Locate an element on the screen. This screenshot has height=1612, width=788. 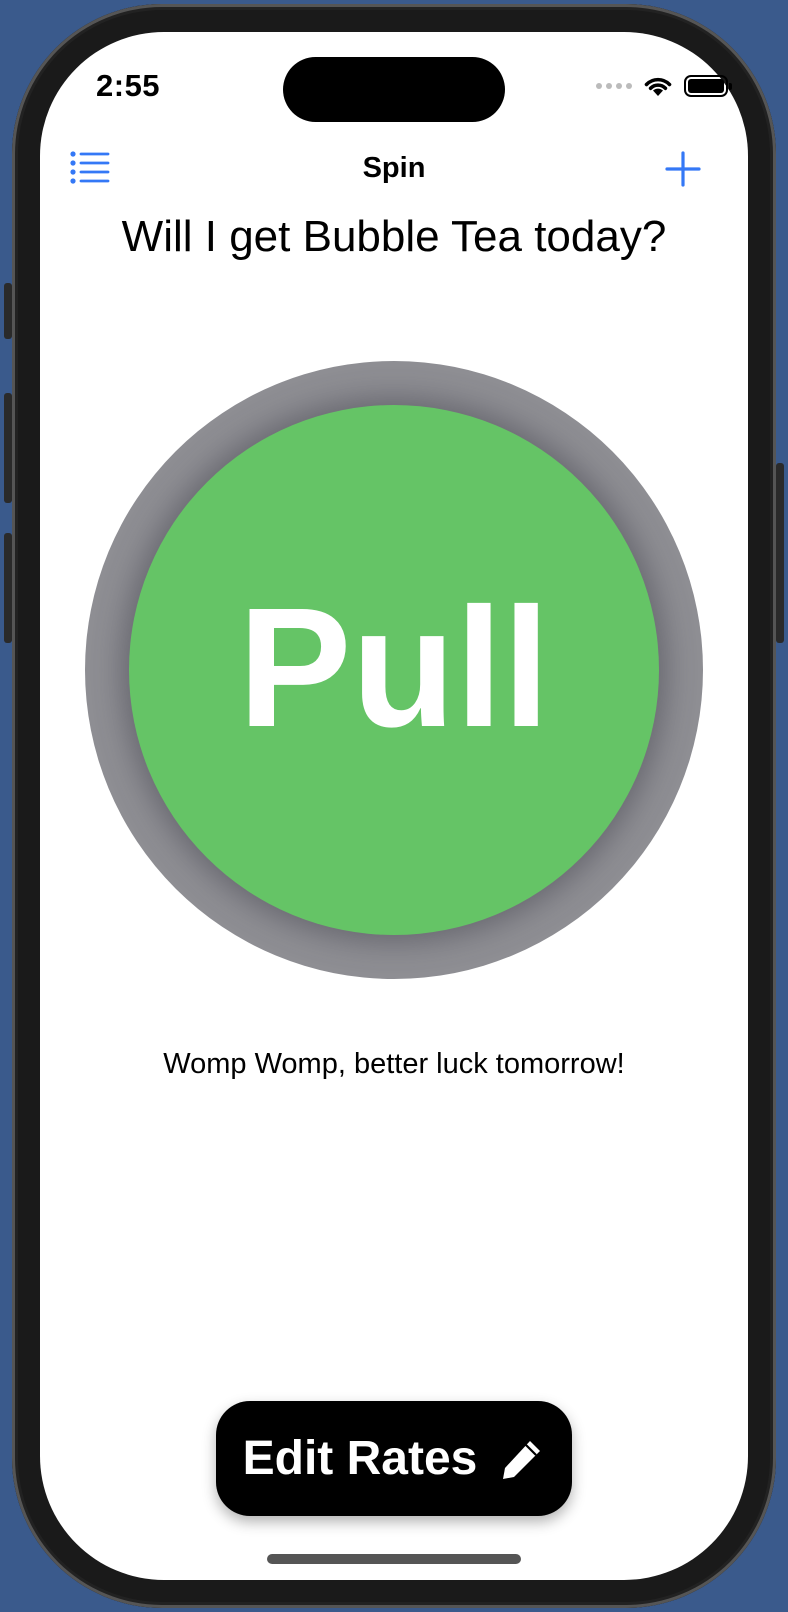
volume-down-side-button is located at coordinates (8, 588).